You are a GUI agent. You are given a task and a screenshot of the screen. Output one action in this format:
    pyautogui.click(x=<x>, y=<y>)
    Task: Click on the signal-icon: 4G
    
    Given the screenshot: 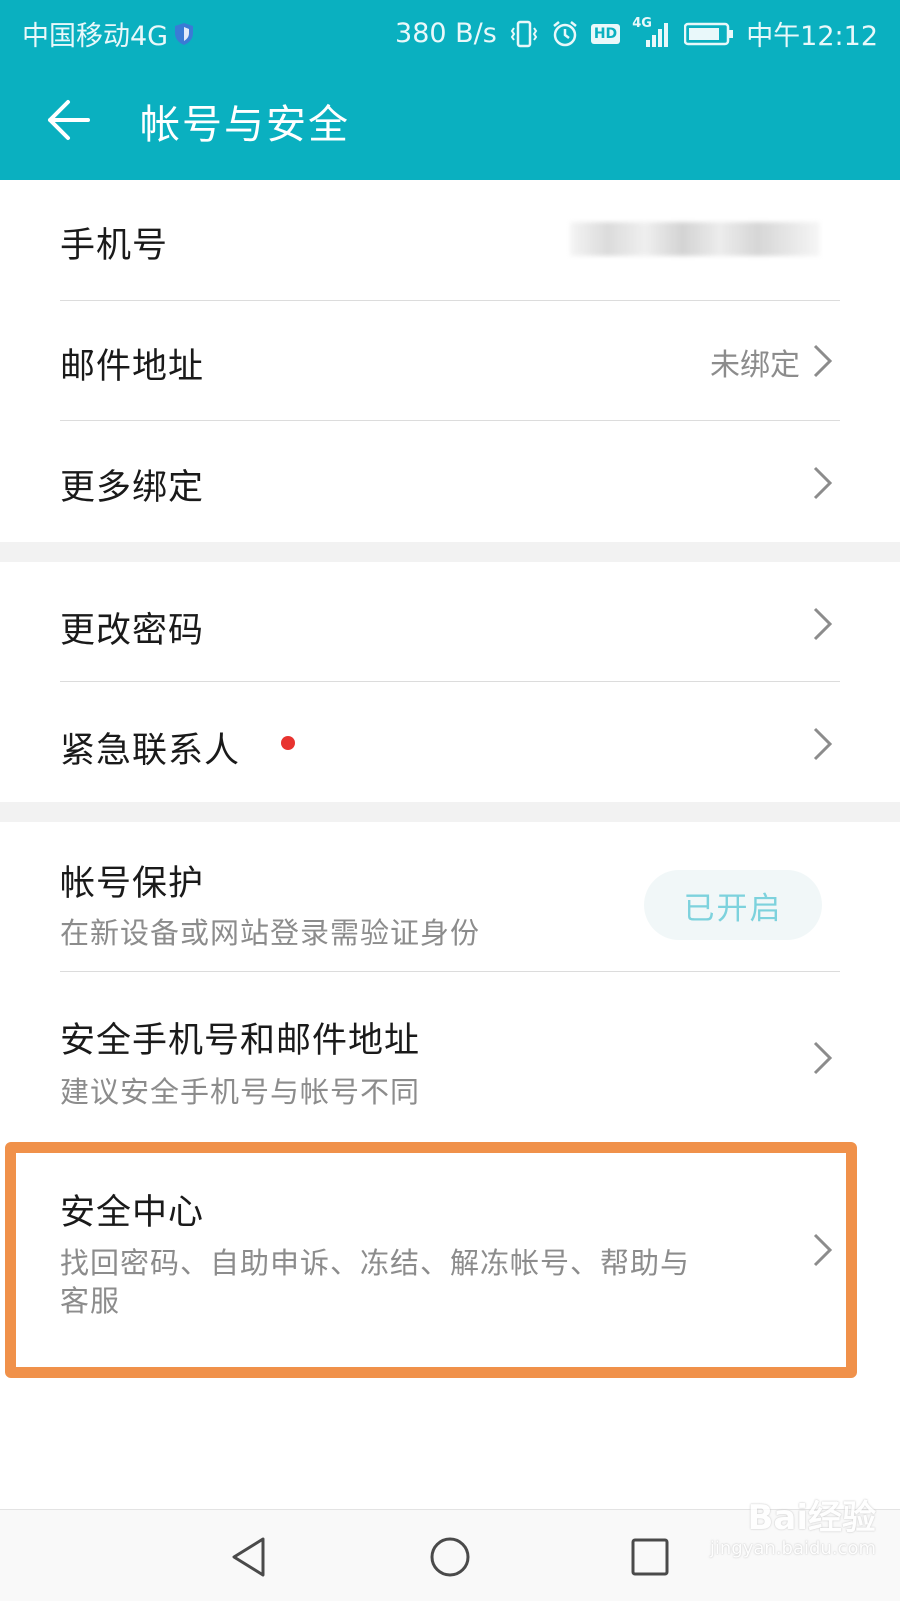 What is the action you would take?
    pyautogui.click(x=652, y=32)
    